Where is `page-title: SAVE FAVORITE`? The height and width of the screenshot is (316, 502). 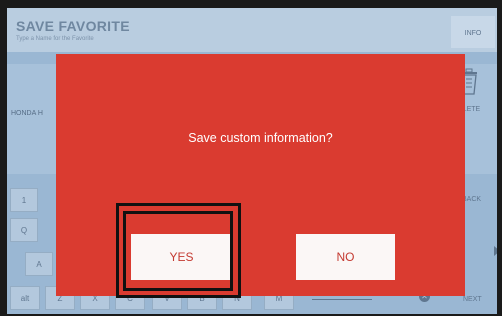
page-title: SAVE FAVORITE is located at coordinates (73, 26).